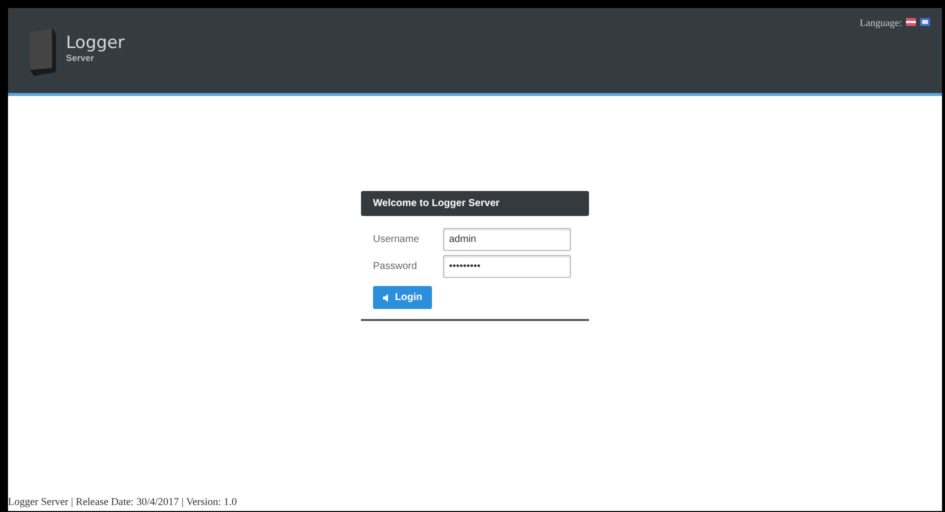 This screenshot has width=945, height=512. Describe the element at coordinates (81, 58) in the screenshot. I see `app-subtitle: Server` at that location.